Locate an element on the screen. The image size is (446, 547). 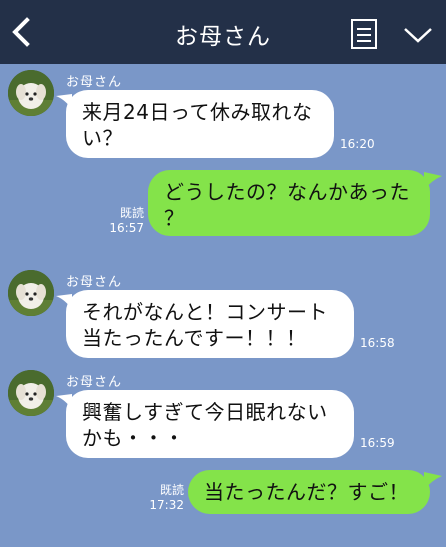
message-text: 当たったんだ？すご！ is located at coordinates (306, 492).